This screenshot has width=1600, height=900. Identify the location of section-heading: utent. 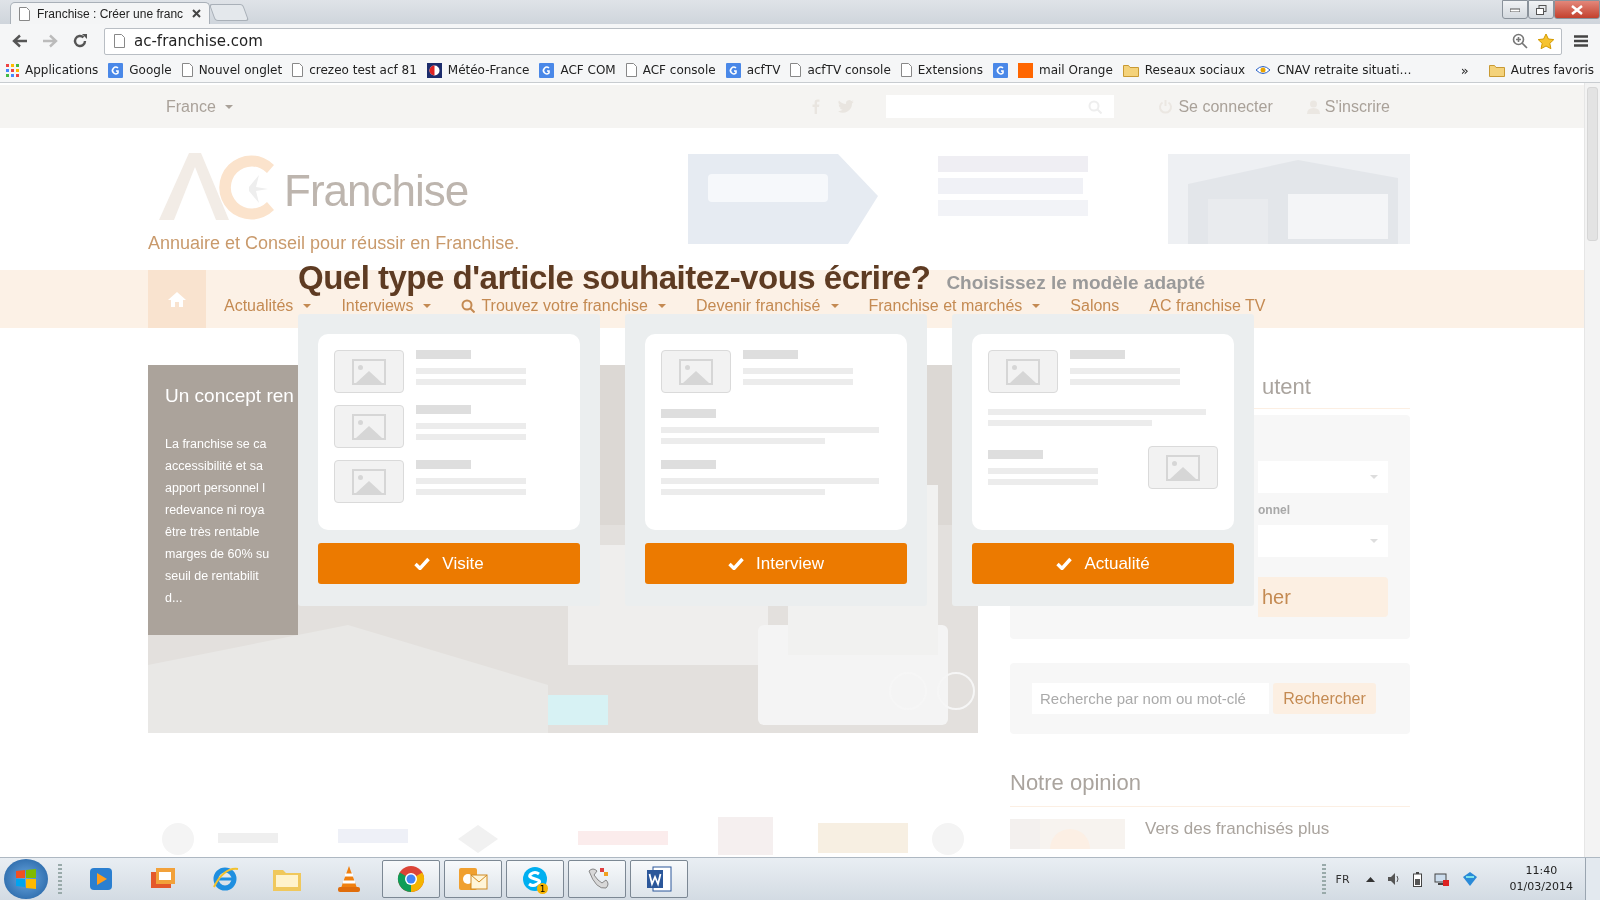
(1286, 387).